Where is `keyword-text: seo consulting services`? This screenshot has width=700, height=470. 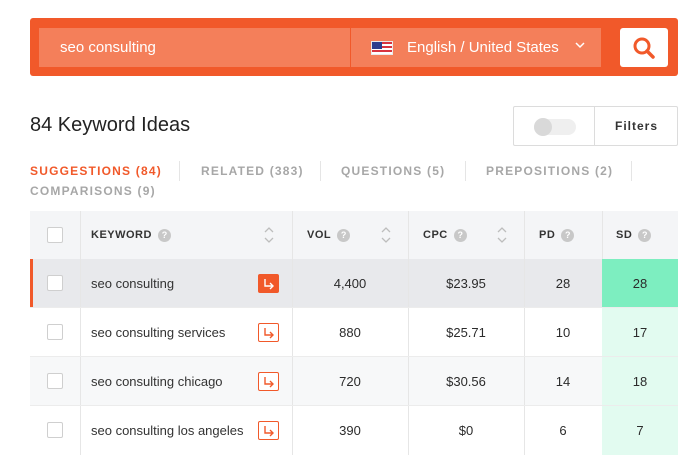 keyword-text: seo consulting services is located at coordinates (158, 332).